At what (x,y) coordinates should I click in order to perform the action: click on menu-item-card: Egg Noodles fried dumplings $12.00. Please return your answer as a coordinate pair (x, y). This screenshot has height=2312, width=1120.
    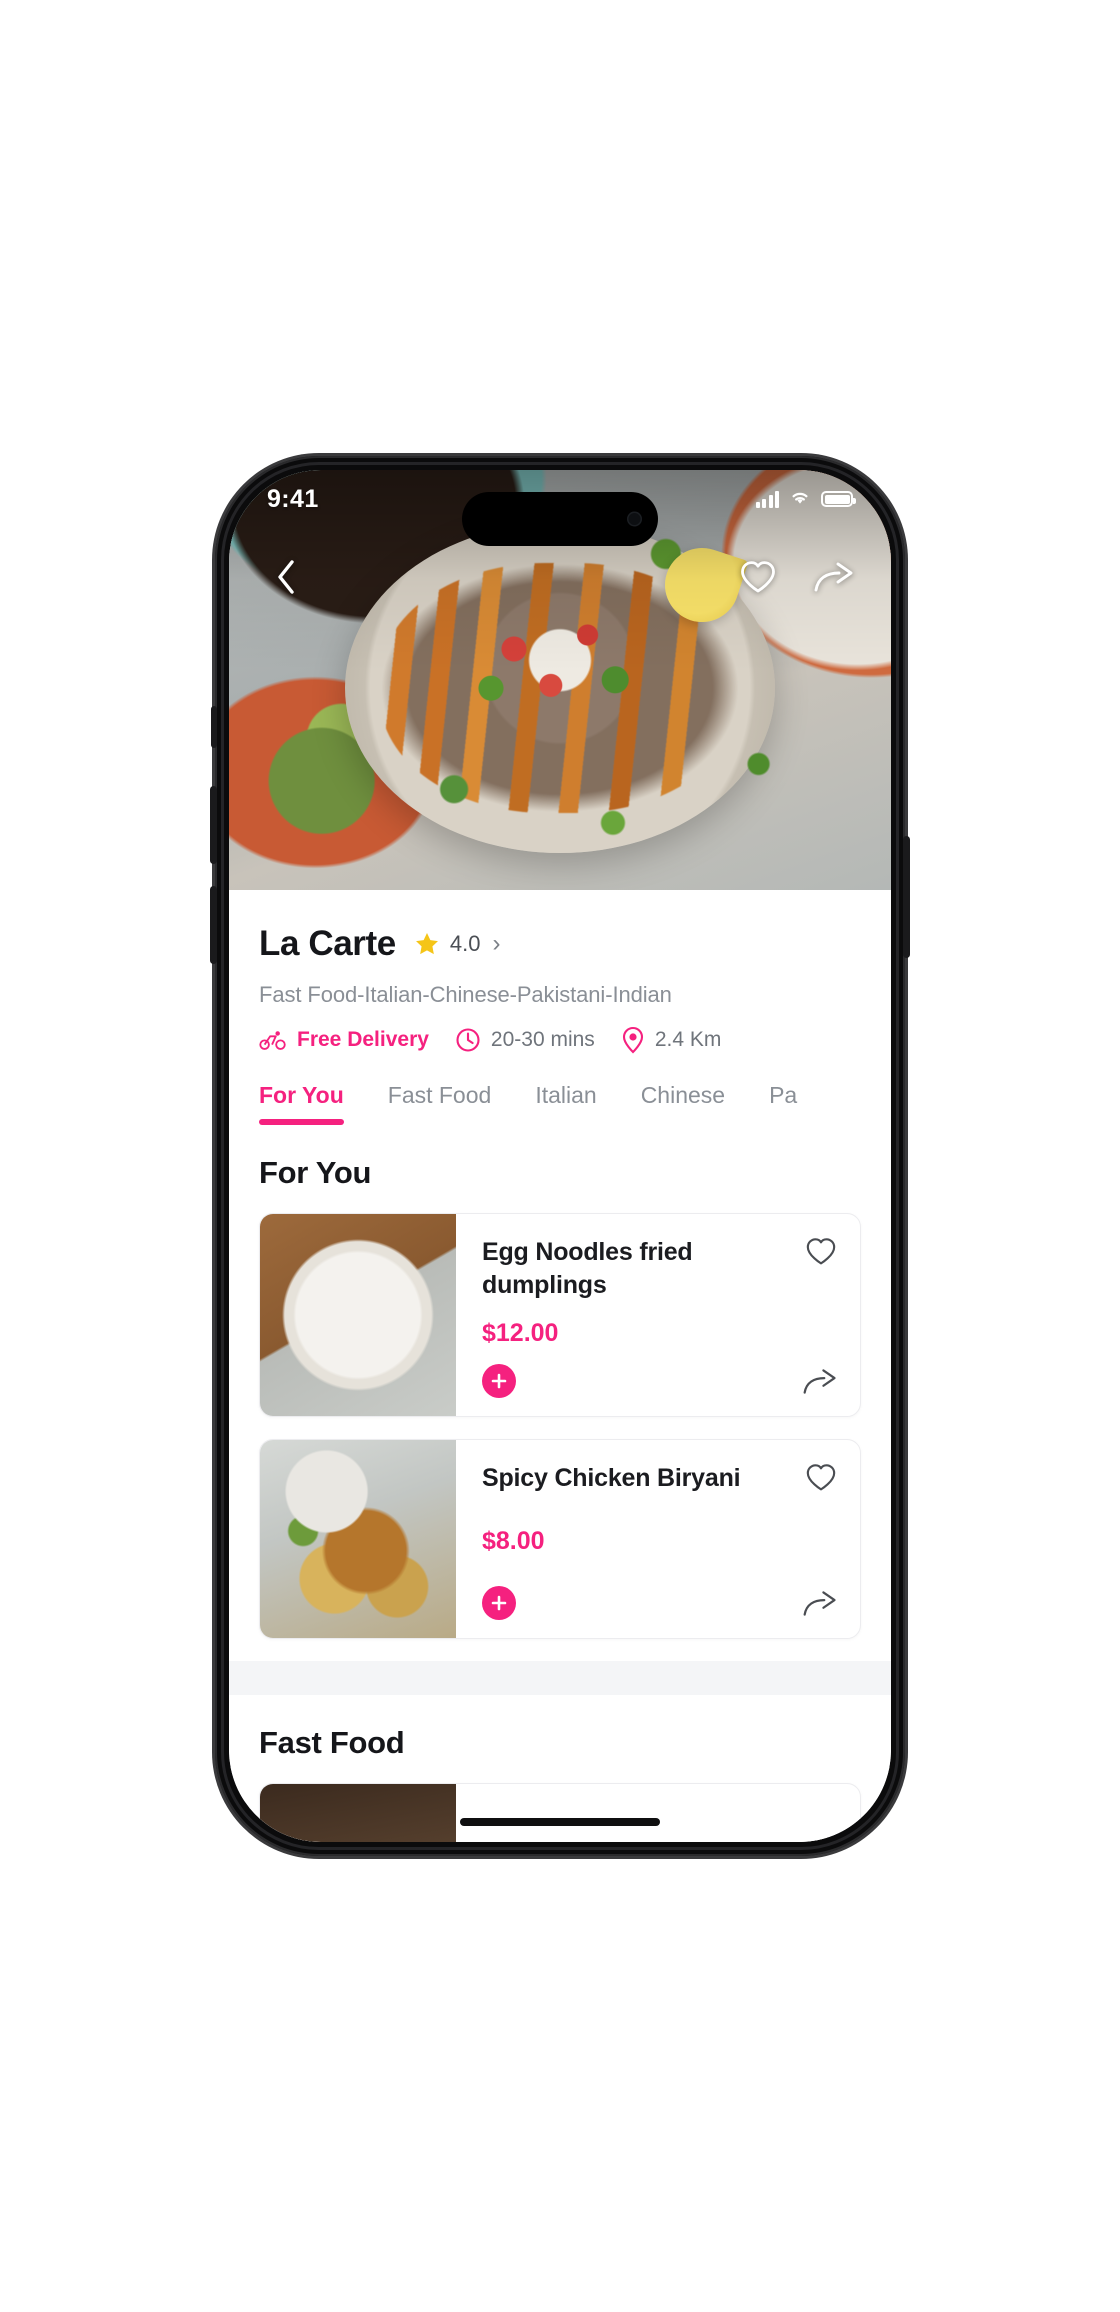
    Looking at the image, I should click on (560, 1315).